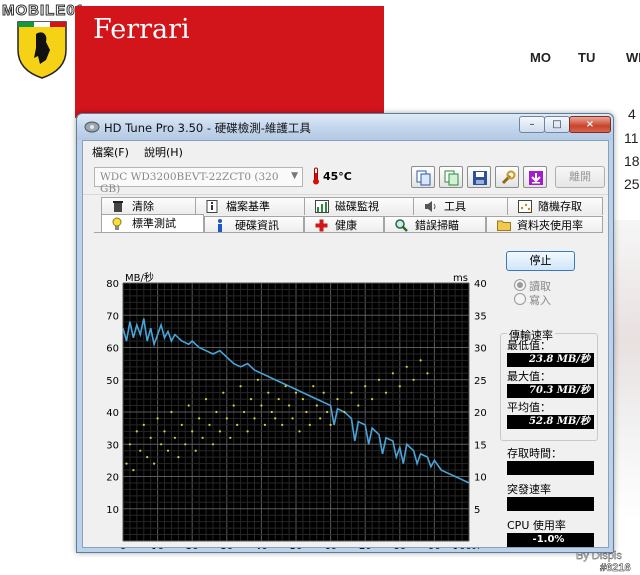  I want to click on red-cross-icon, so click(321, 225).